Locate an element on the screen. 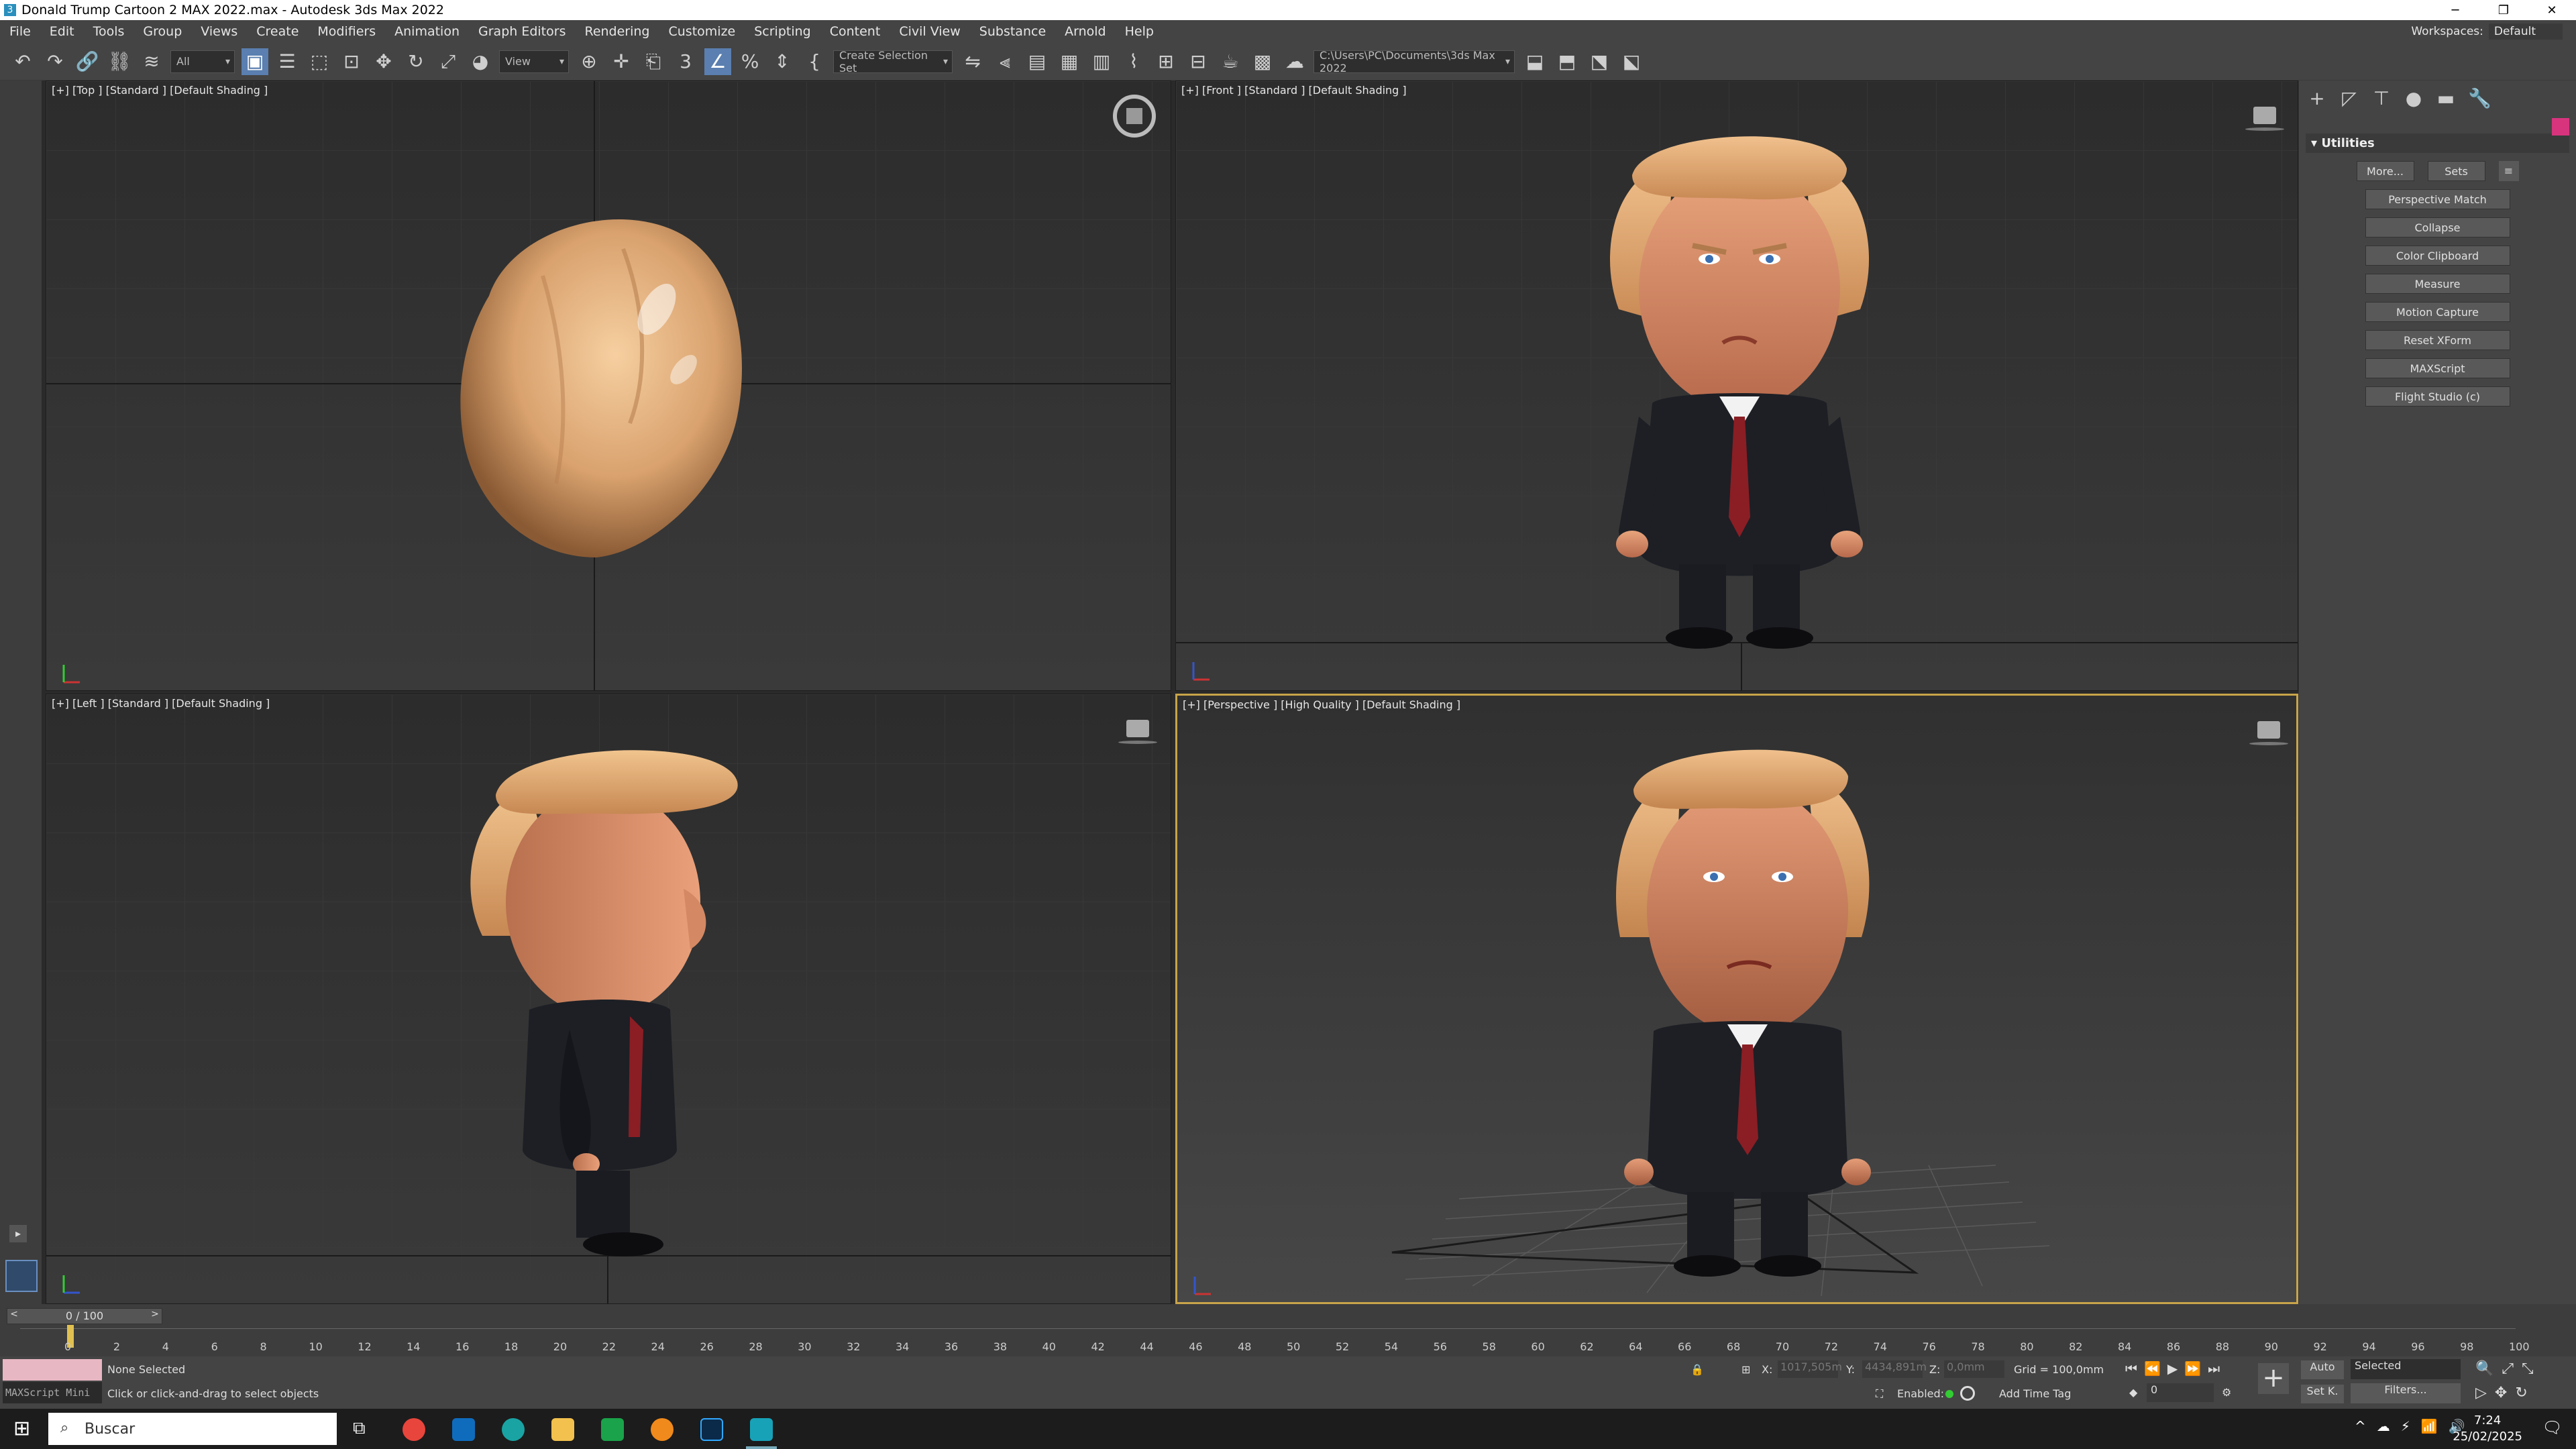 This screenshot has height=1449, width=2576. restore-icon: ❐ is located at coordinates (2503, 10).